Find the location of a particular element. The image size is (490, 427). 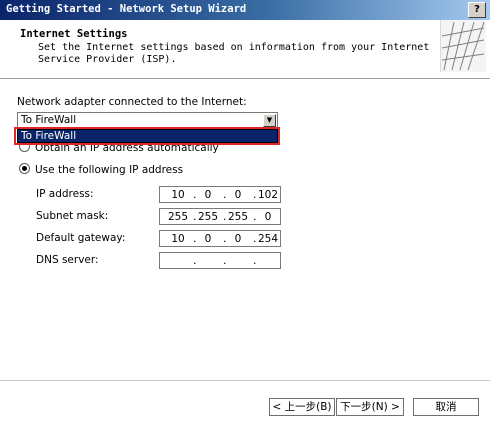

radio-obtain-automatic-label: Obtain an IP address automatically is located at coordinates (127, 148).